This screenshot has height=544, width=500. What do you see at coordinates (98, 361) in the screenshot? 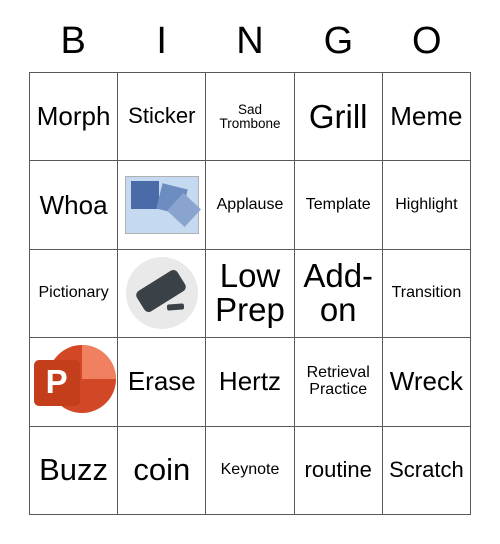
I see `powerpoint-highlight-quadrant` at bounding box center [98, 361].